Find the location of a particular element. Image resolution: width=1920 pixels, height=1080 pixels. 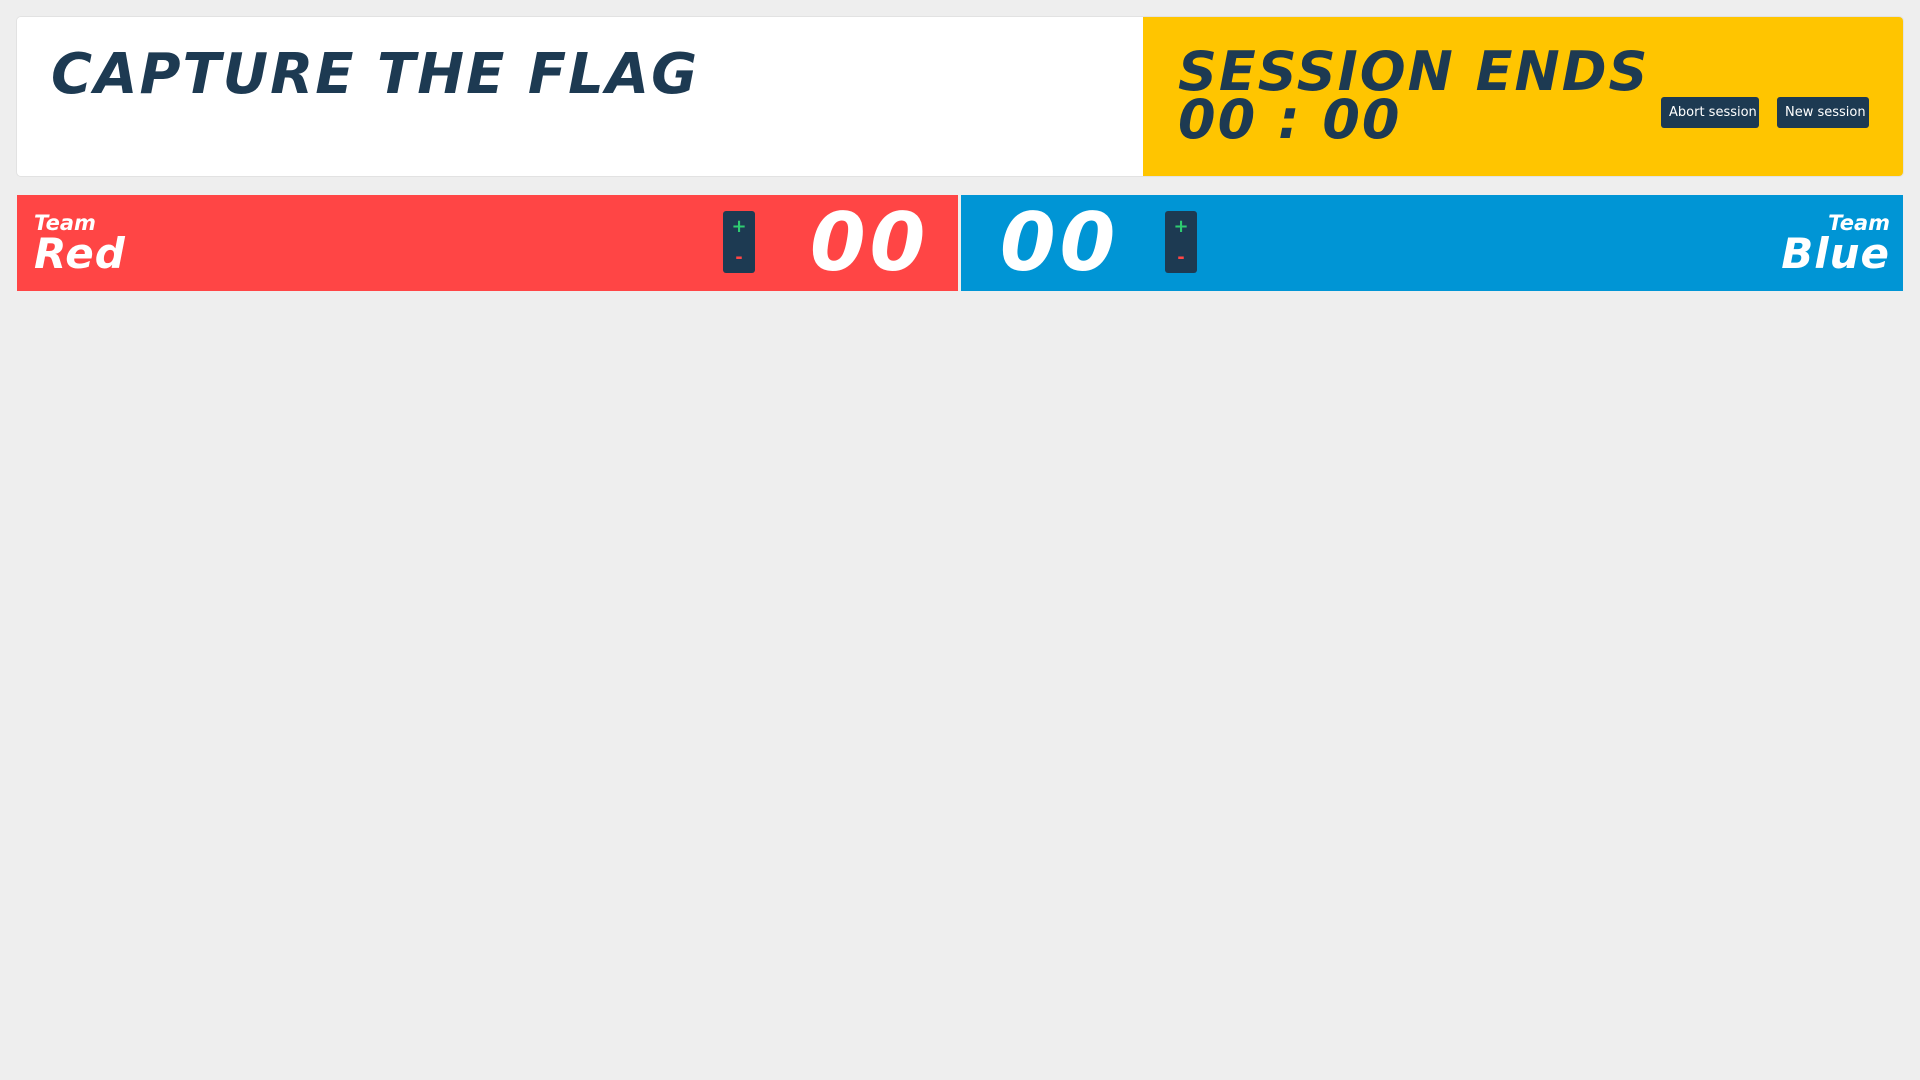

team-blue-plus-button: + is located at coordinates (1181, 226).